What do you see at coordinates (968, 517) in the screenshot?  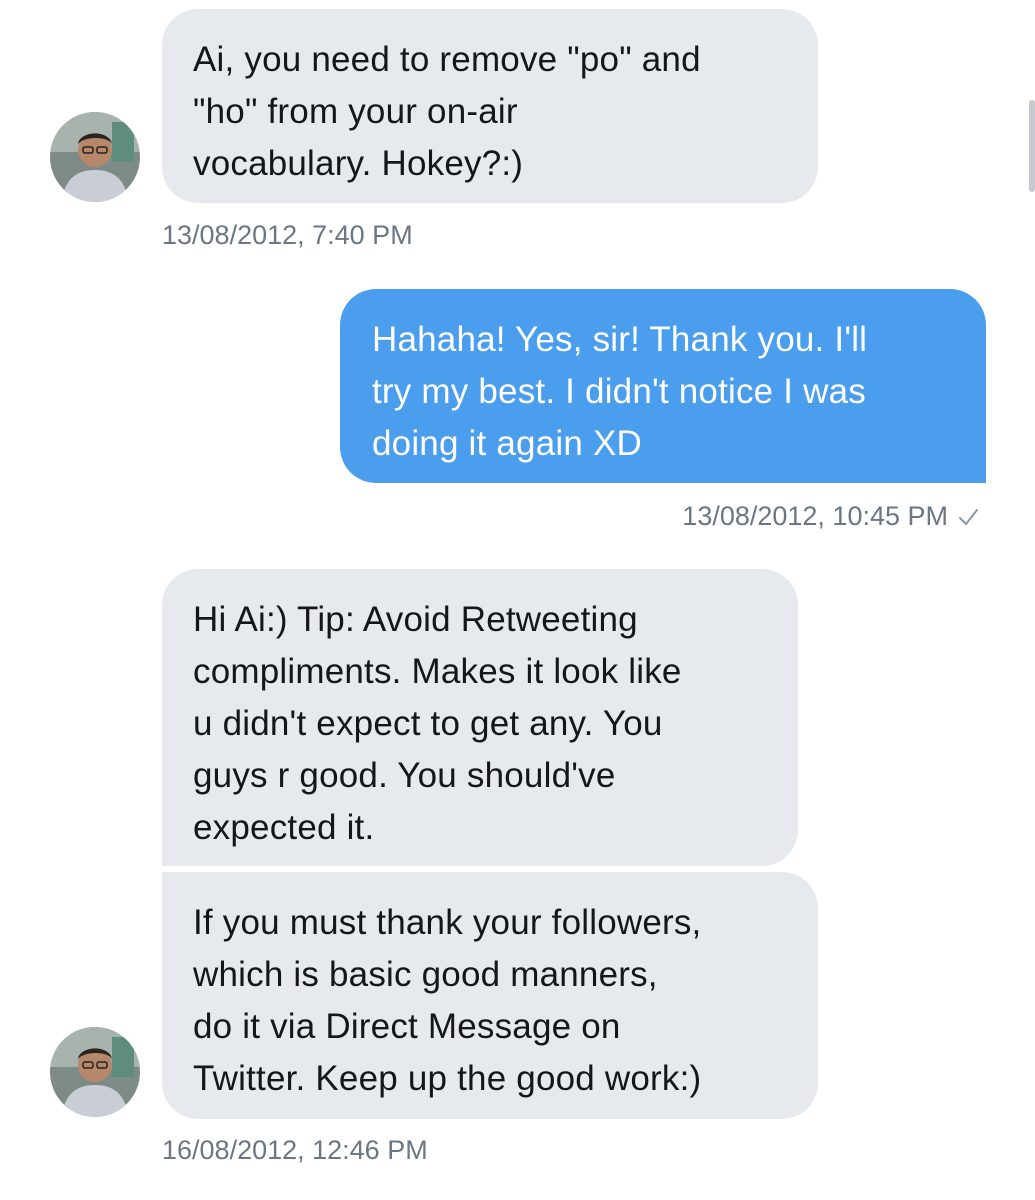 I see `checkmark-icon` at bounding box center [968, 517].